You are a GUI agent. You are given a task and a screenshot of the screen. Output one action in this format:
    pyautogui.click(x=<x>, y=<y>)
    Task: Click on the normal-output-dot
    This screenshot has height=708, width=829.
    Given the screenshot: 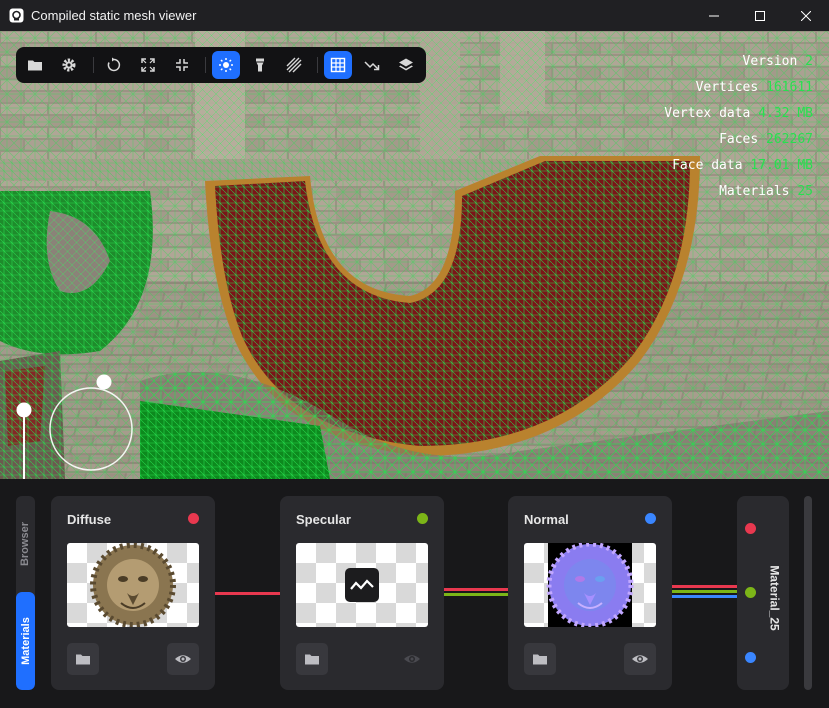 What is the action you would take?
    pyautogui.click(x=650, y=518)
    